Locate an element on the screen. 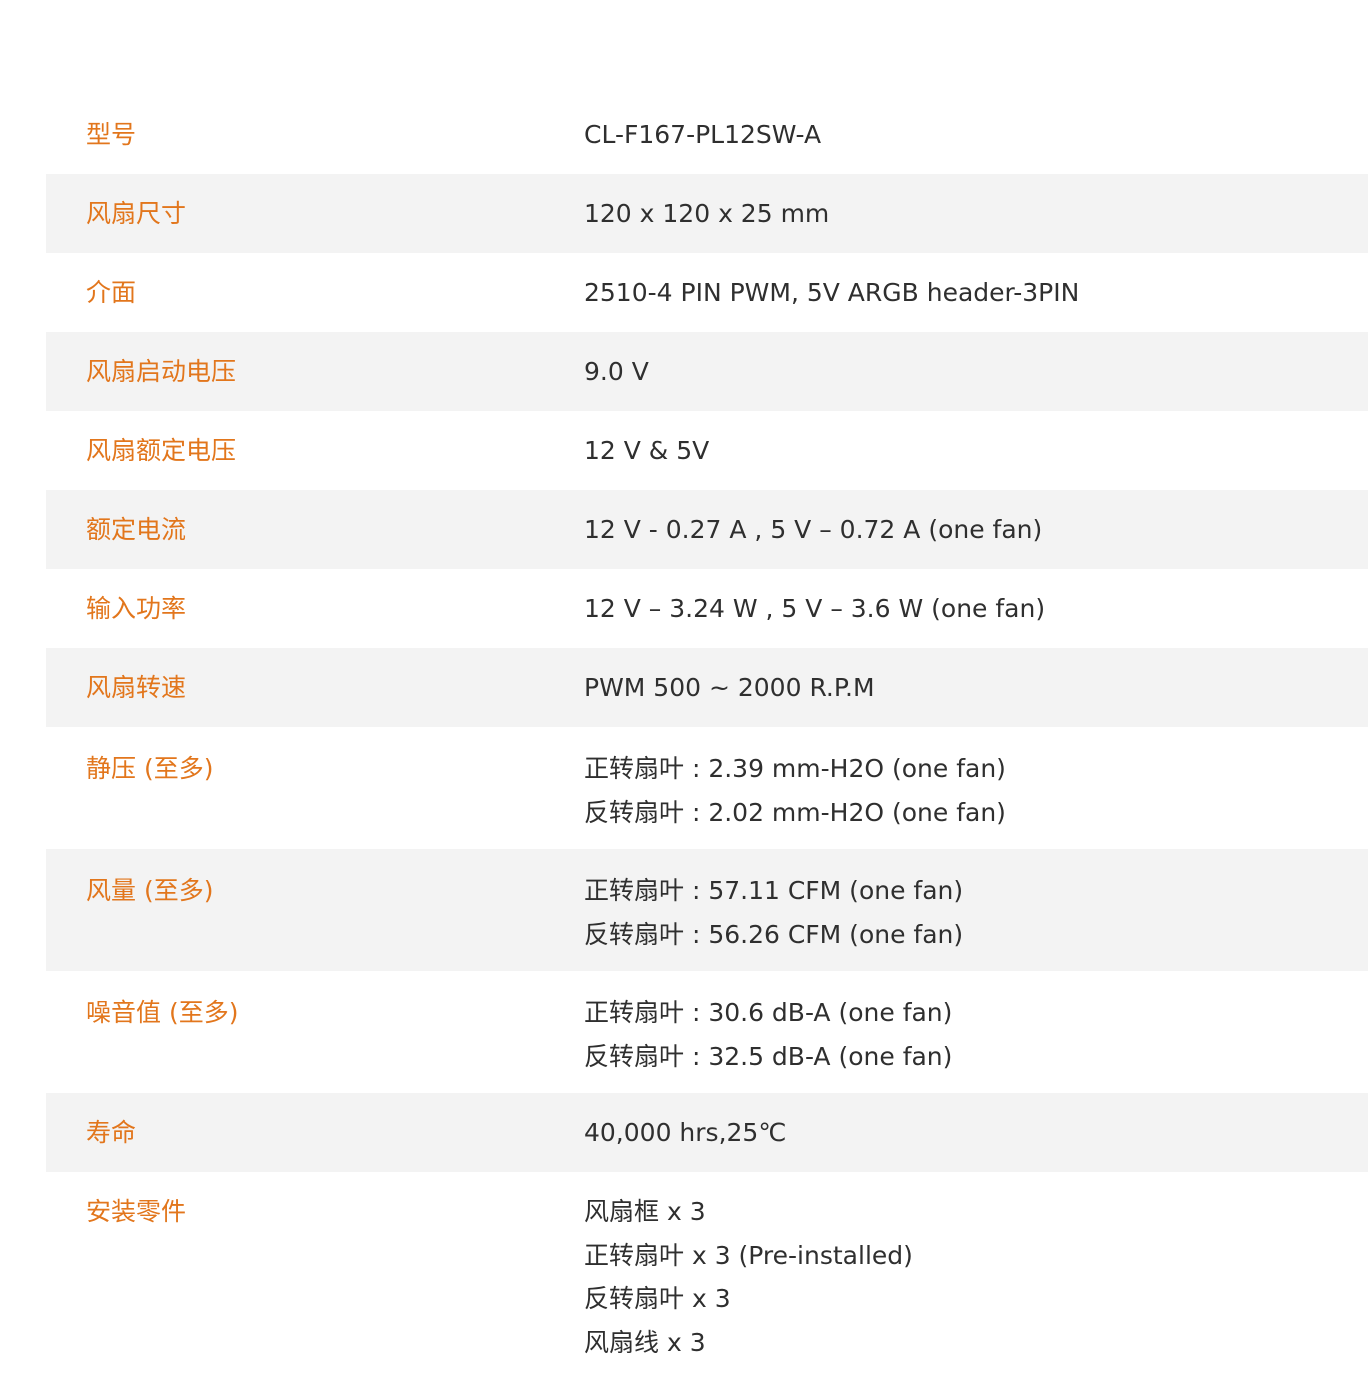  spec-label: 额定电流 is located at coordinates (136, 529).